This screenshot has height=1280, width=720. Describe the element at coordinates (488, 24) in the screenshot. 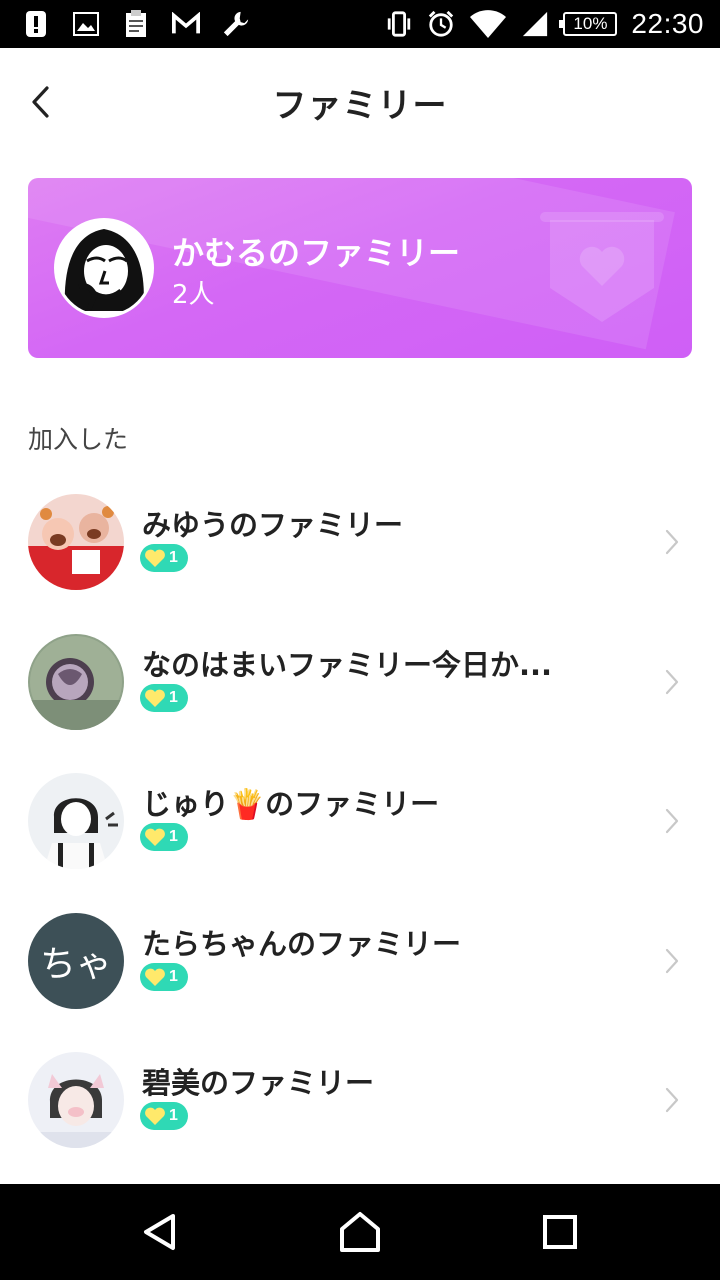

I see `wifi-icon` at that location.